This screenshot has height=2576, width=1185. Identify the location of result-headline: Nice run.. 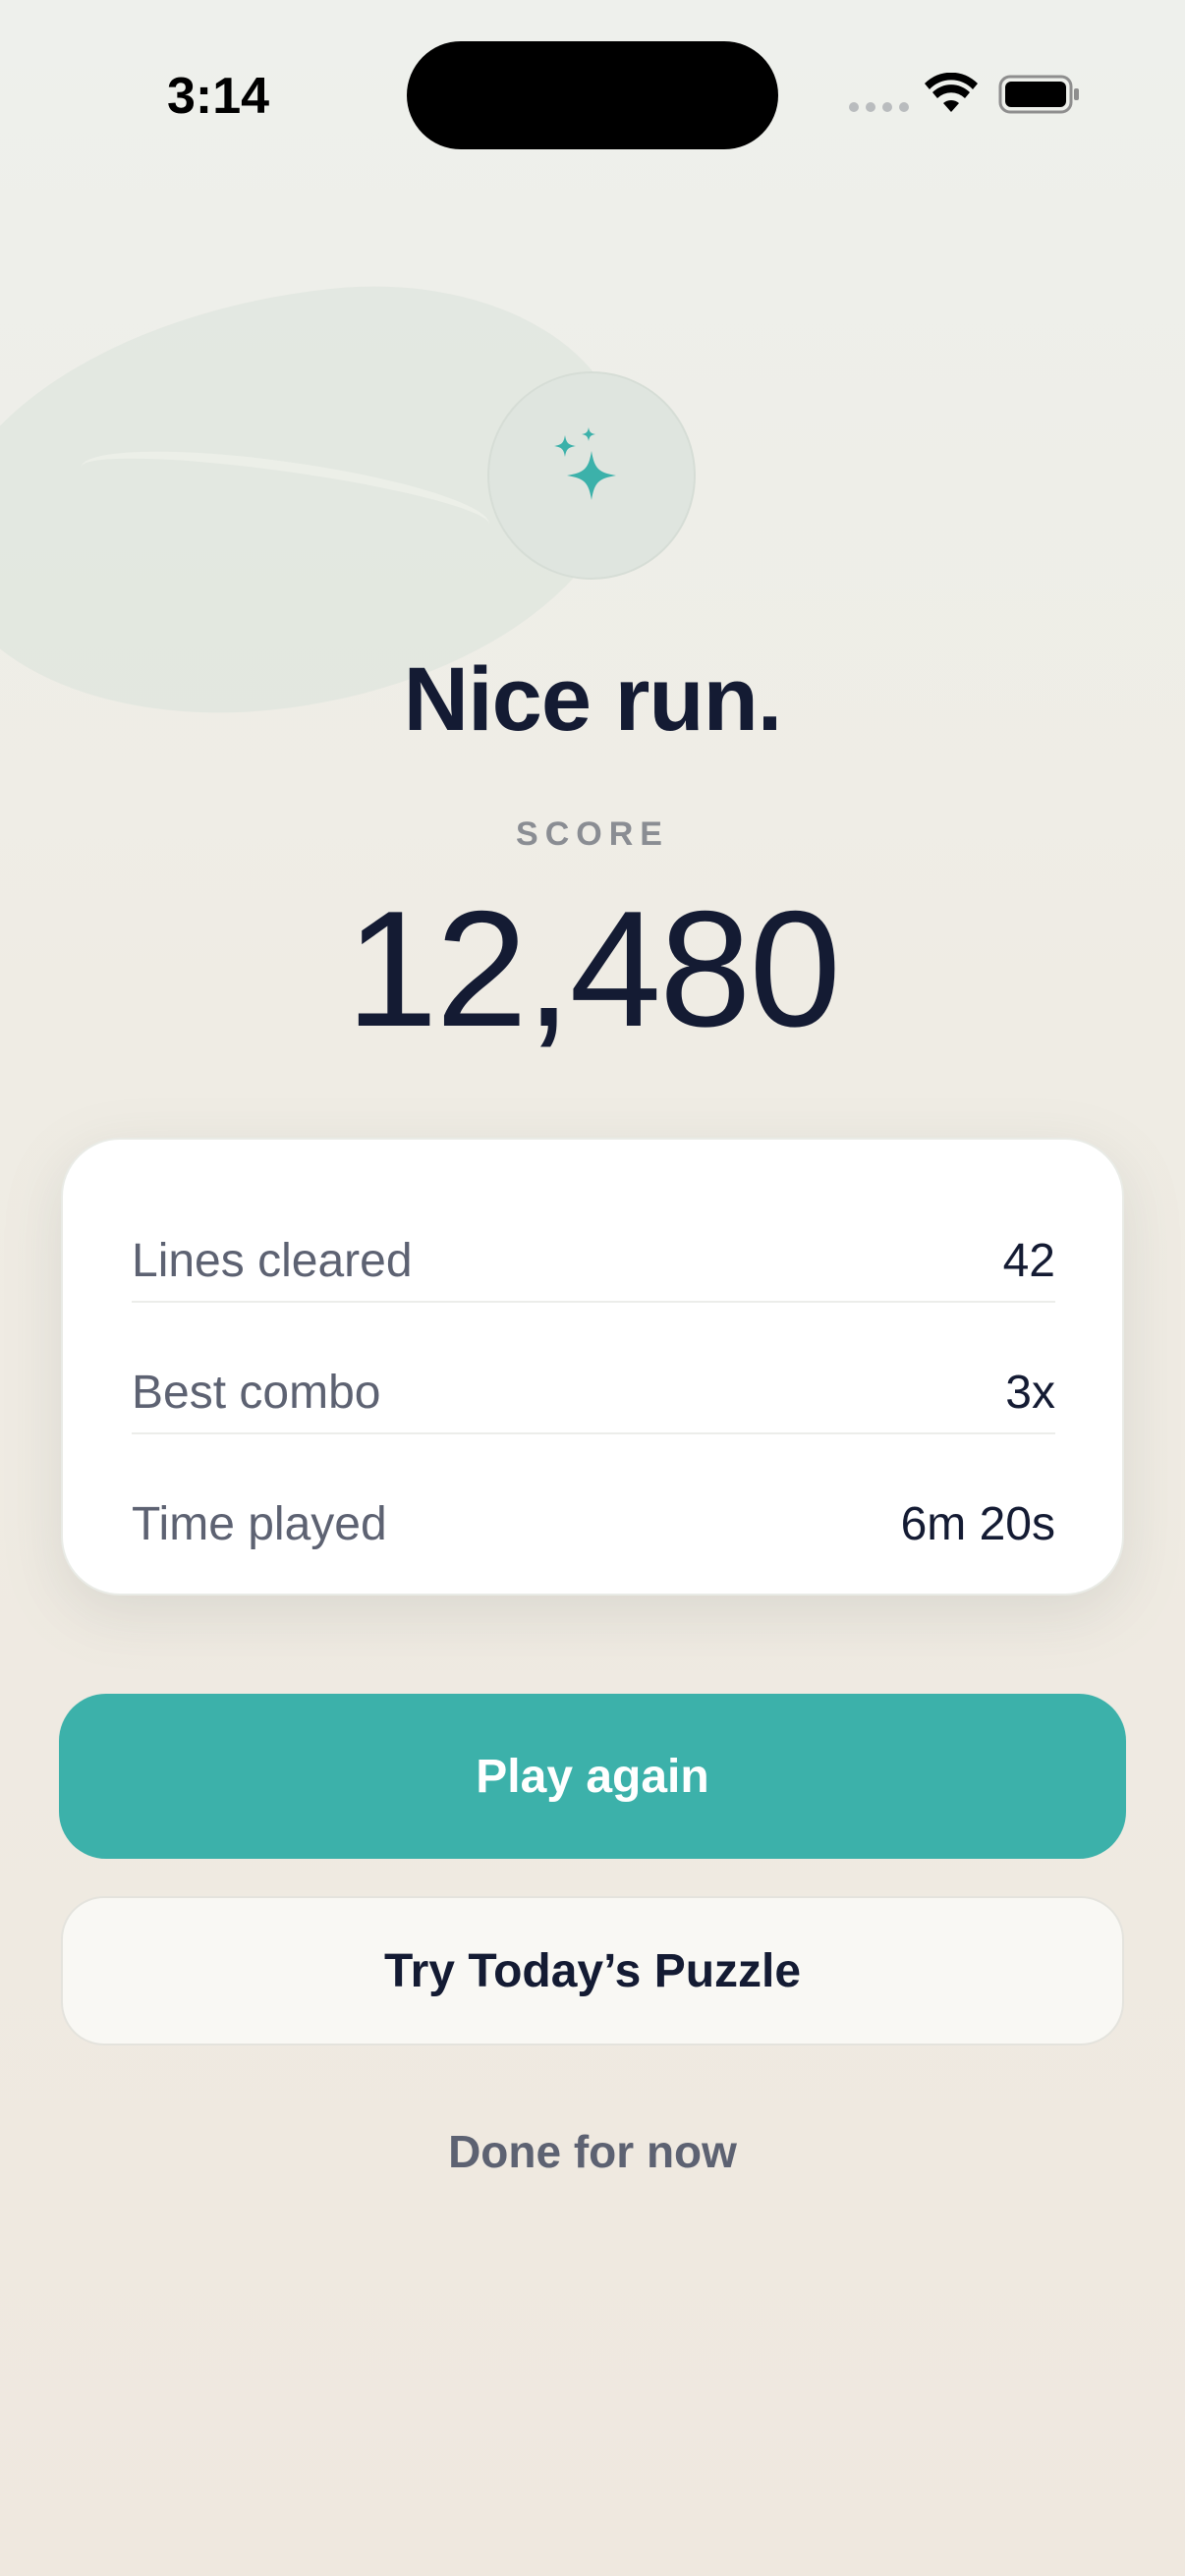
(593, 699).